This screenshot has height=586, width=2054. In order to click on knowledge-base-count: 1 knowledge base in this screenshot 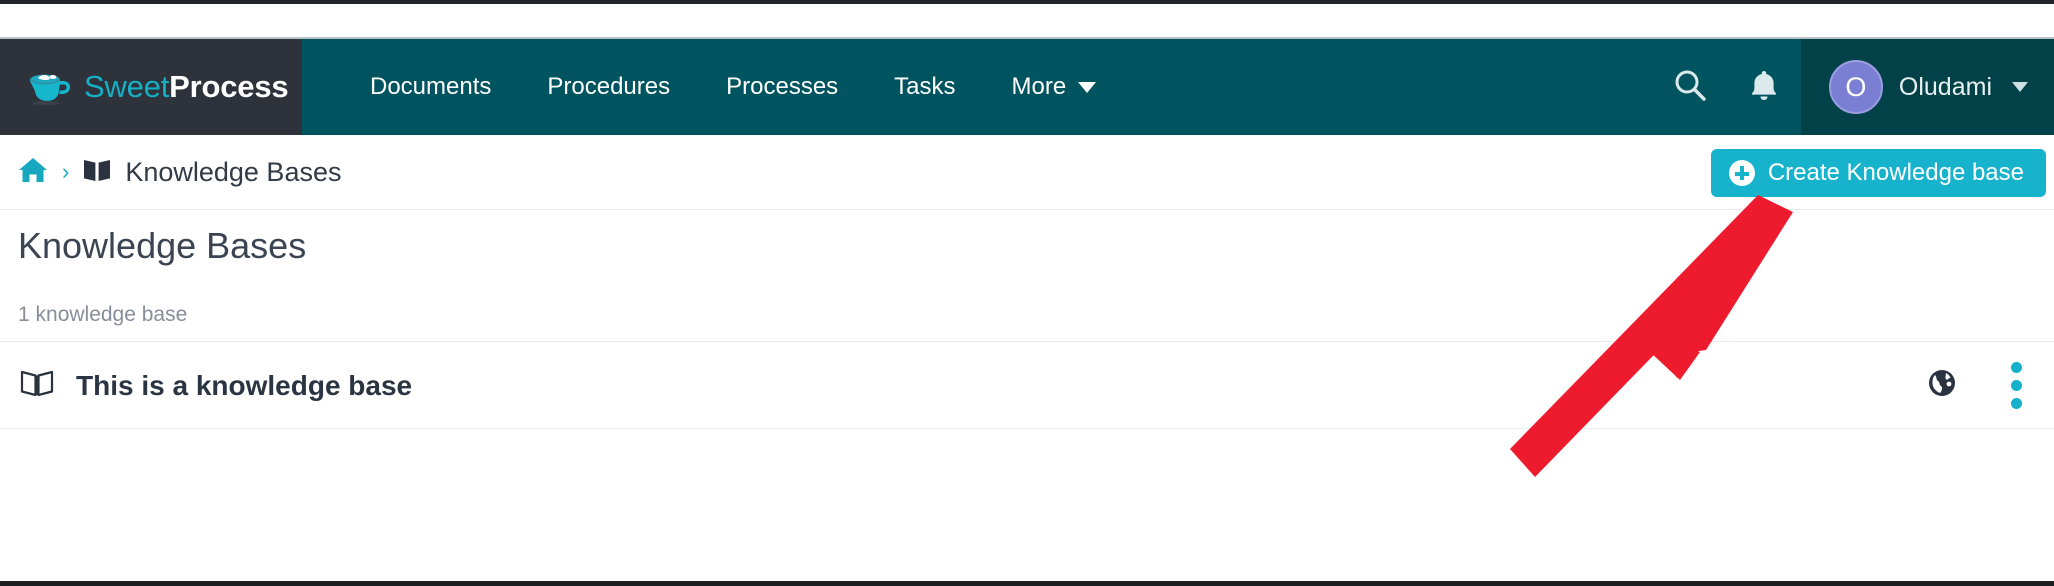, I will do `click(103, 314)`.